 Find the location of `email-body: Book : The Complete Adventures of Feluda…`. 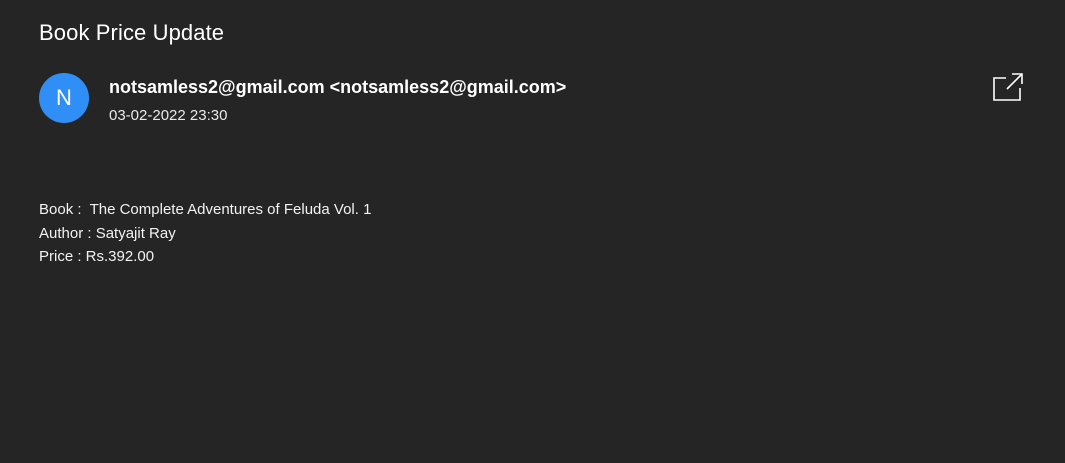

email-body: Book : The Complete Adventures of Feluda… is located at coordinates (205, 233).